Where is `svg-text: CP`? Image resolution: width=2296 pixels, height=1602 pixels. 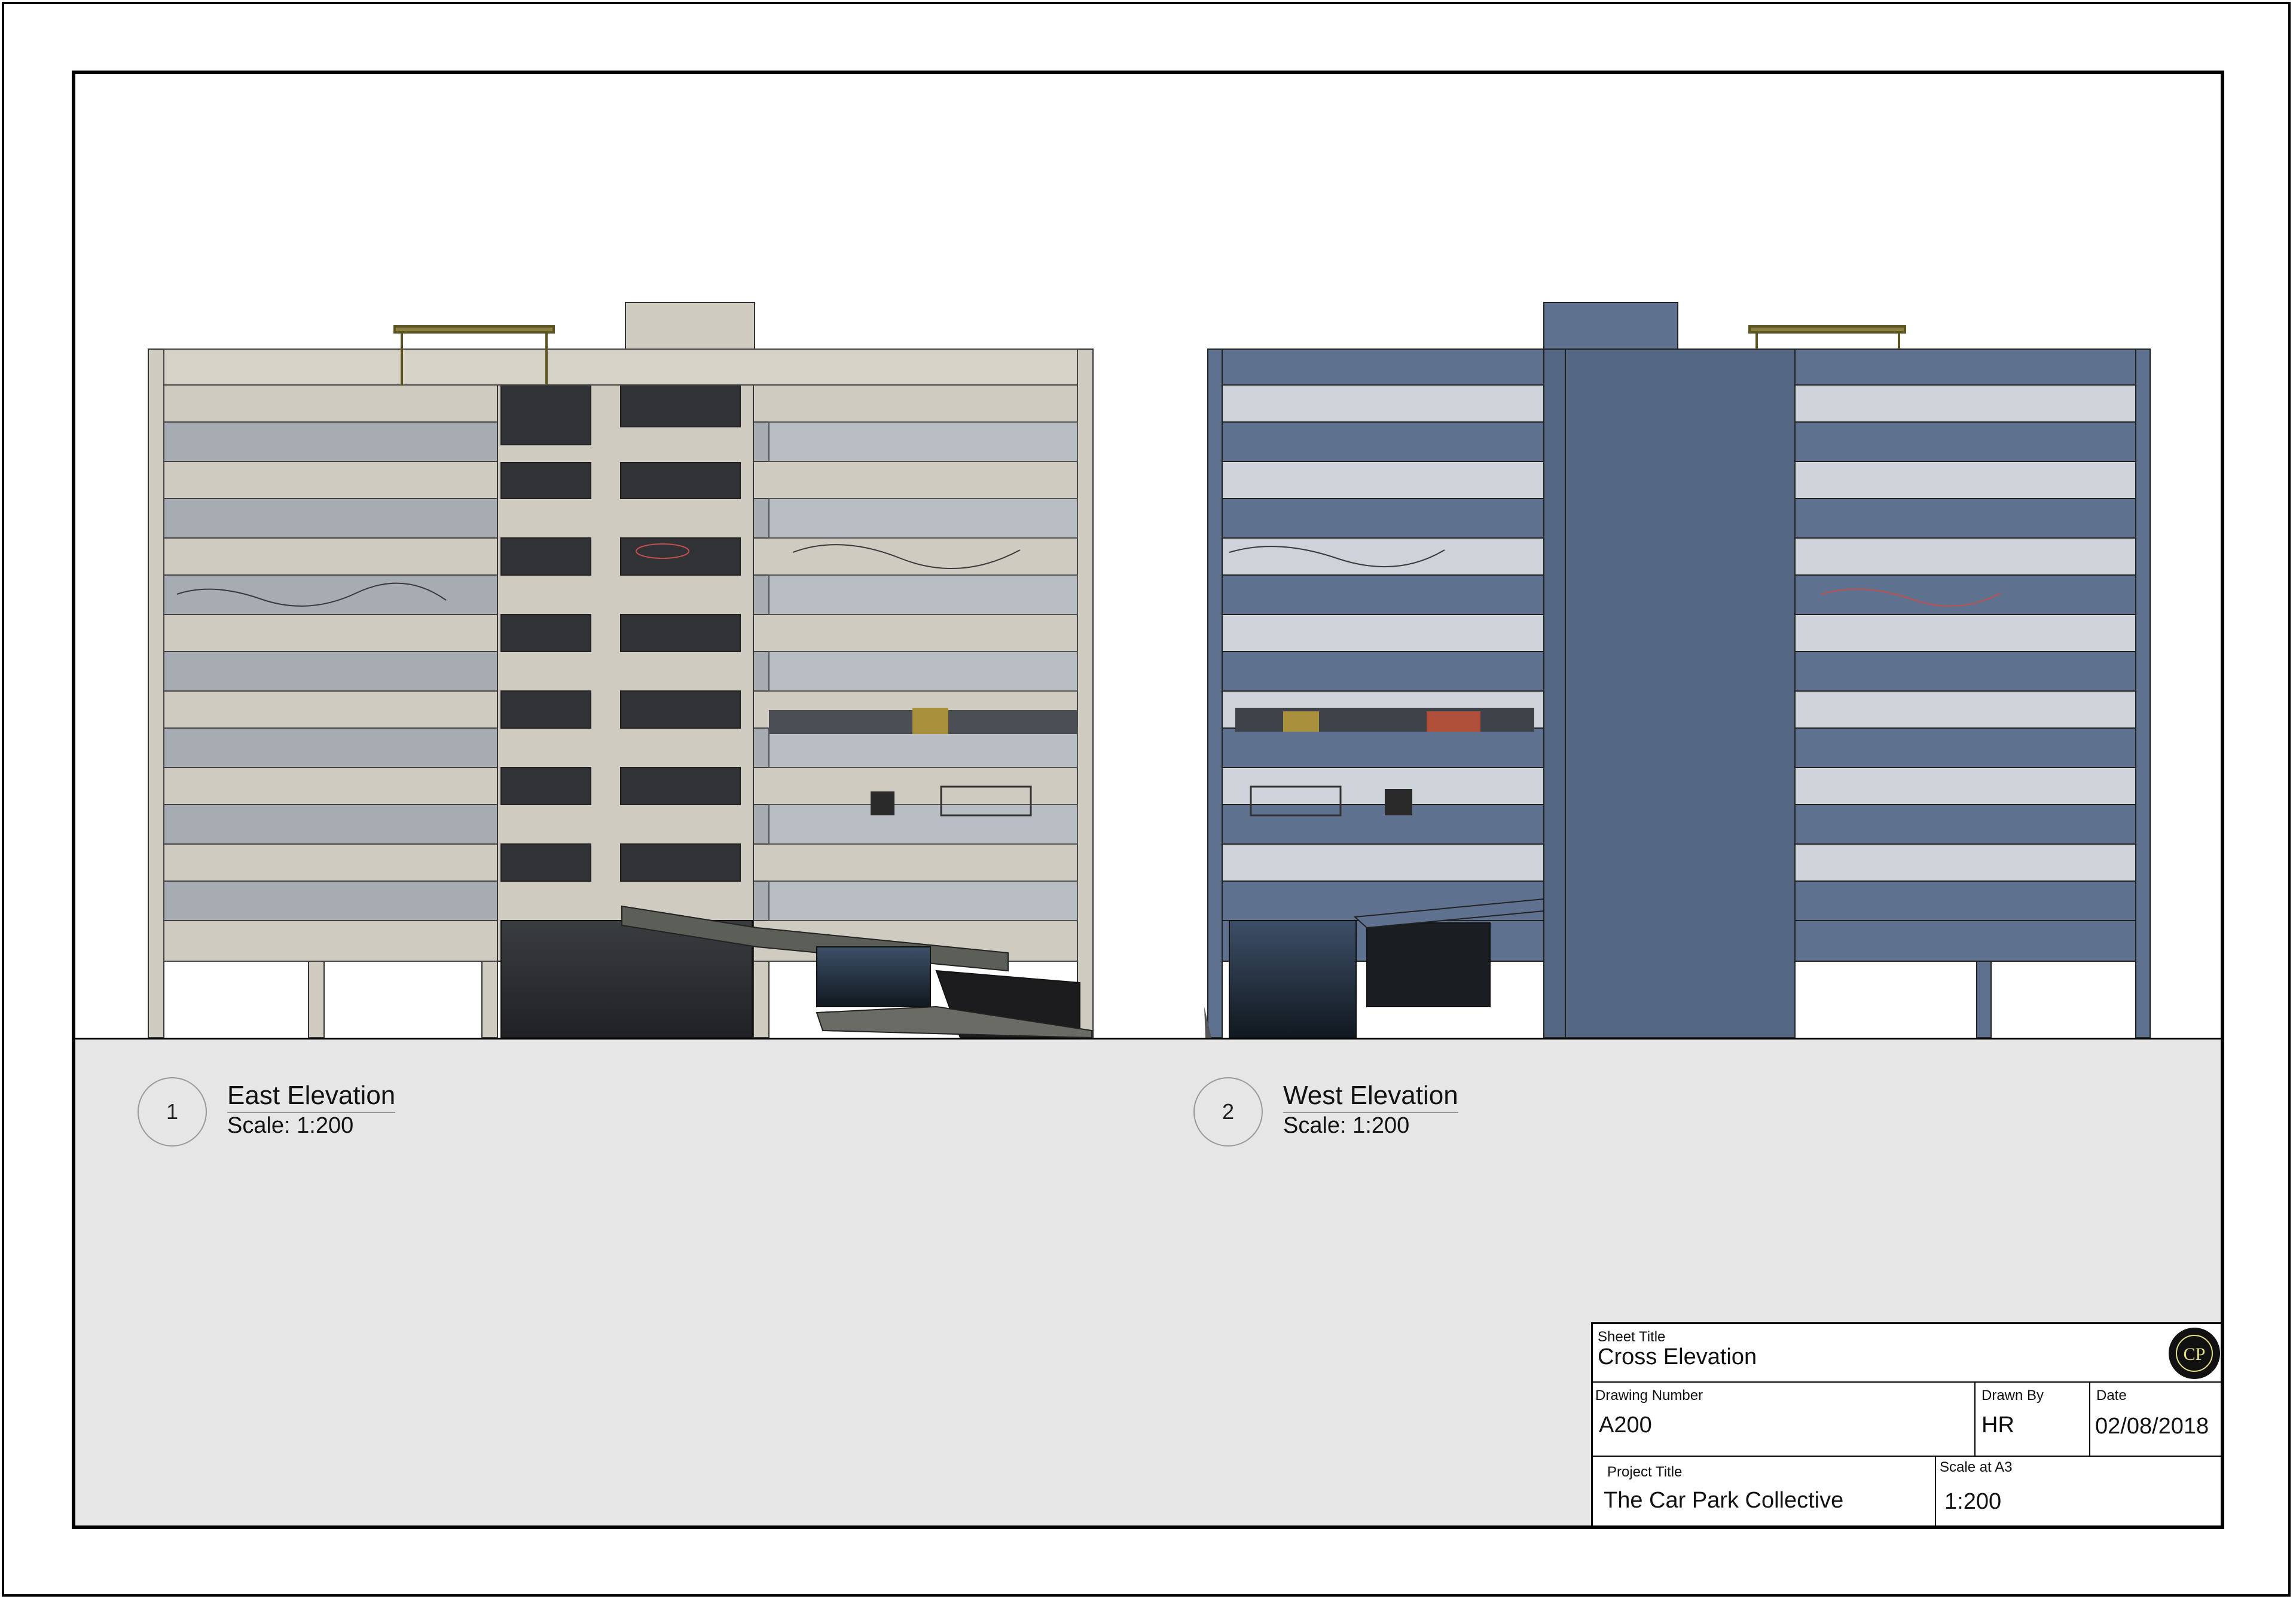 svg-text: CP is located at coordinates (2195, 1354).